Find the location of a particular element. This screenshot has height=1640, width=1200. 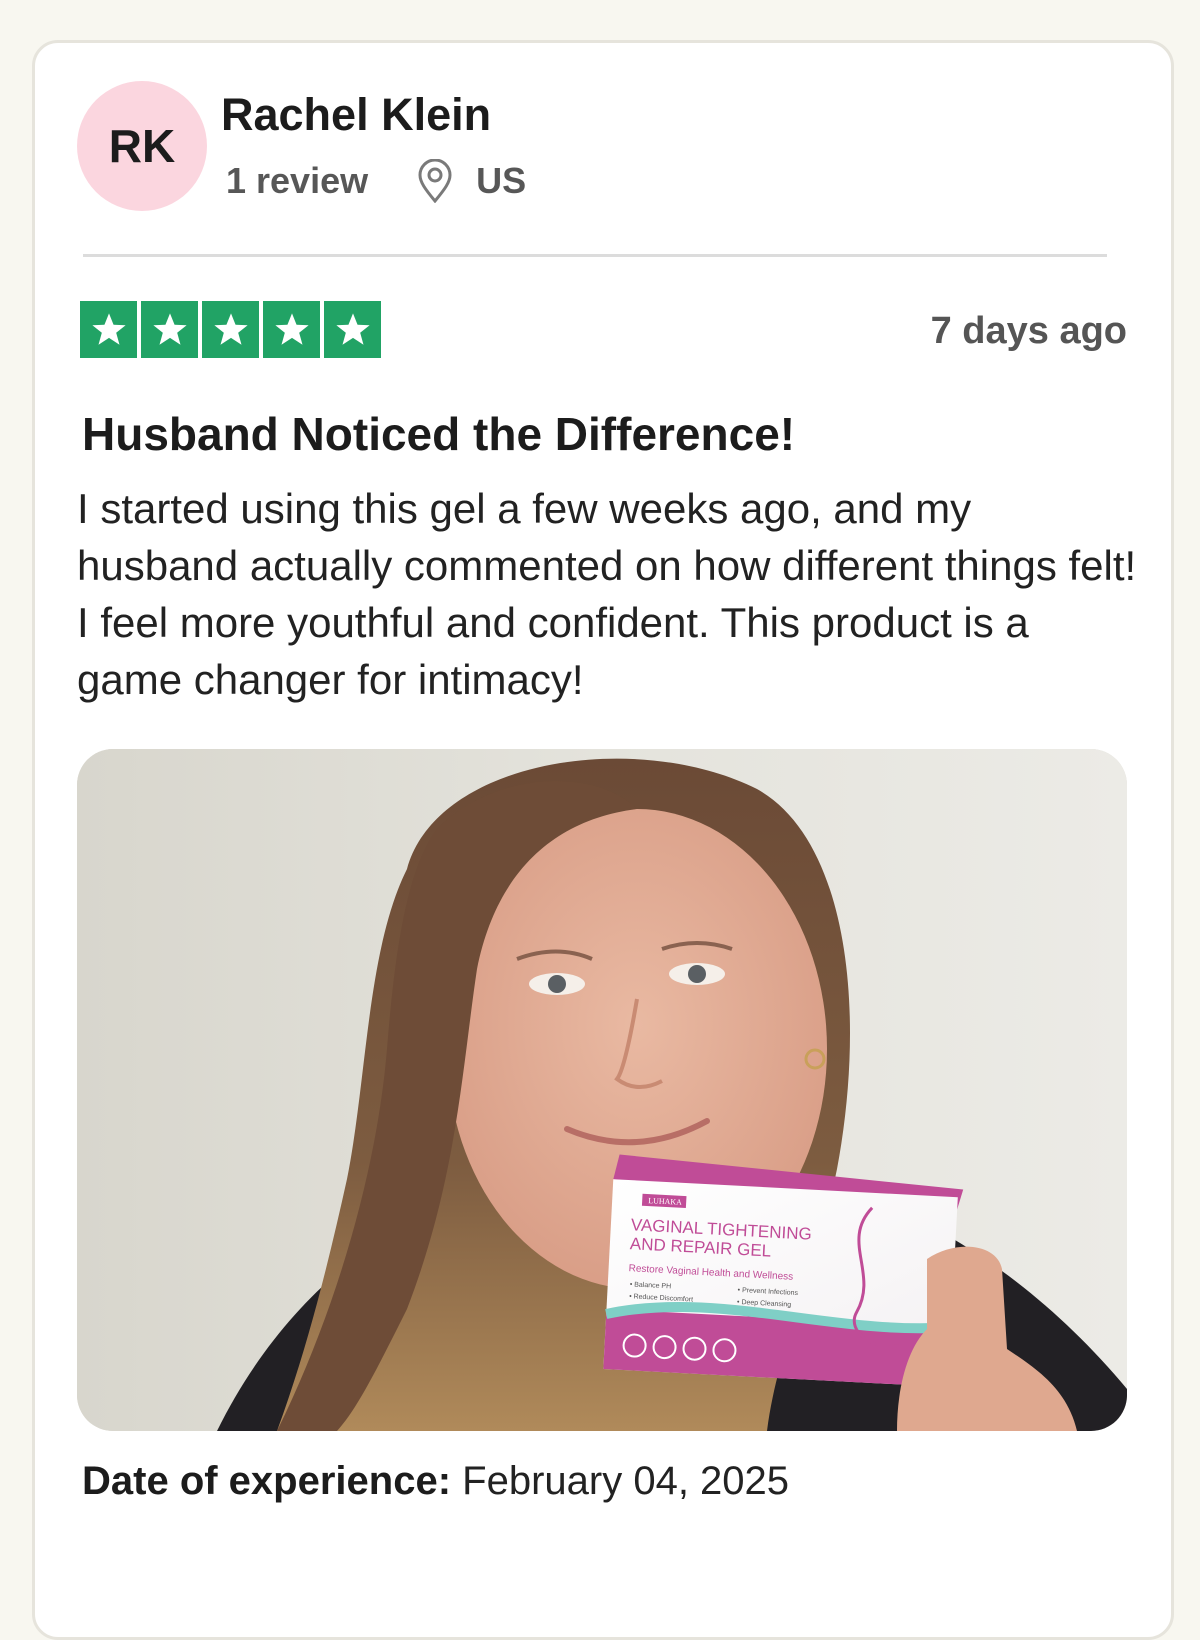

posted-time: 7 days ago is located at coordinates (1028, 331).